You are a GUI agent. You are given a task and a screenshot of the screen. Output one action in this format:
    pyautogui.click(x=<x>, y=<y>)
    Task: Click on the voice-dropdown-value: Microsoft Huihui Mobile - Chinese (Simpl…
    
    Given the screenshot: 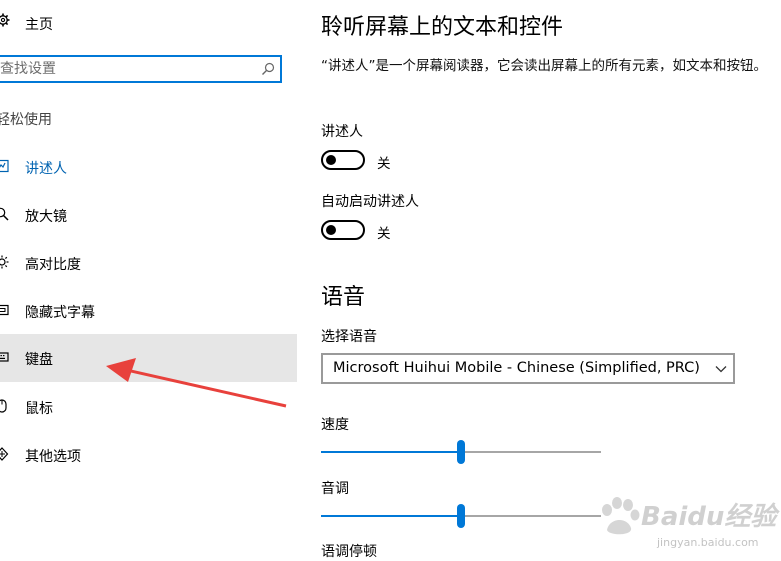 What is the action you would take?
    pyautogui.click(x=516, y=368)
    